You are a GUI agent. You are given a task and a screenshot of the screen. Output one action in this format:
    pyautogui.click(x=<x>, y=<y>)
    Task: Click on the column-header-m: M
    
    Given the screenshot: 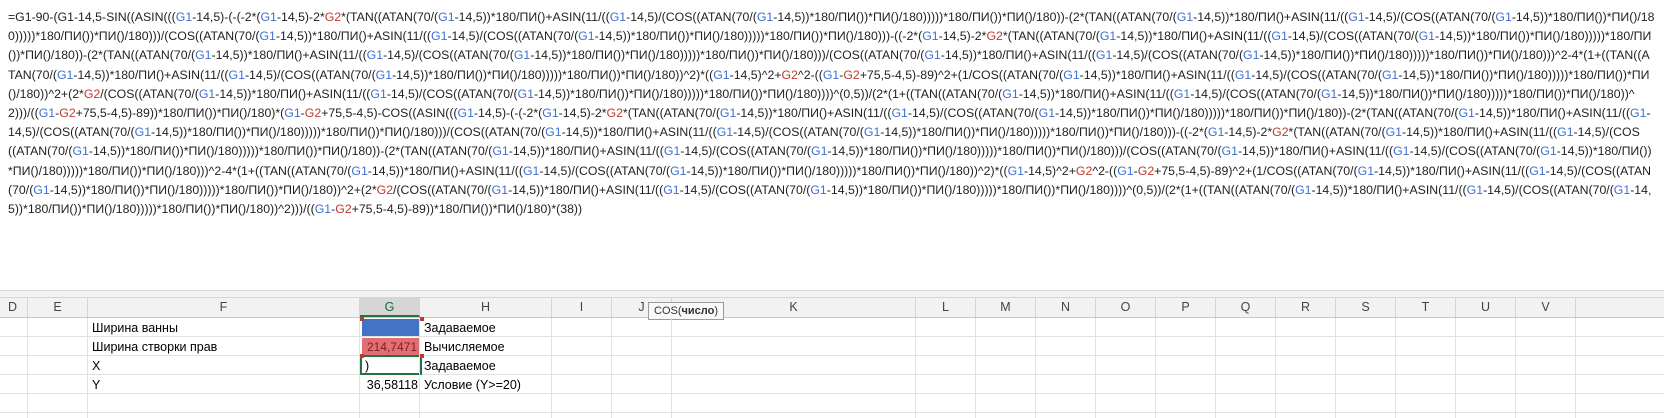 What is the action you would take?
    pyautogui.click(x=1006, y=307)
    